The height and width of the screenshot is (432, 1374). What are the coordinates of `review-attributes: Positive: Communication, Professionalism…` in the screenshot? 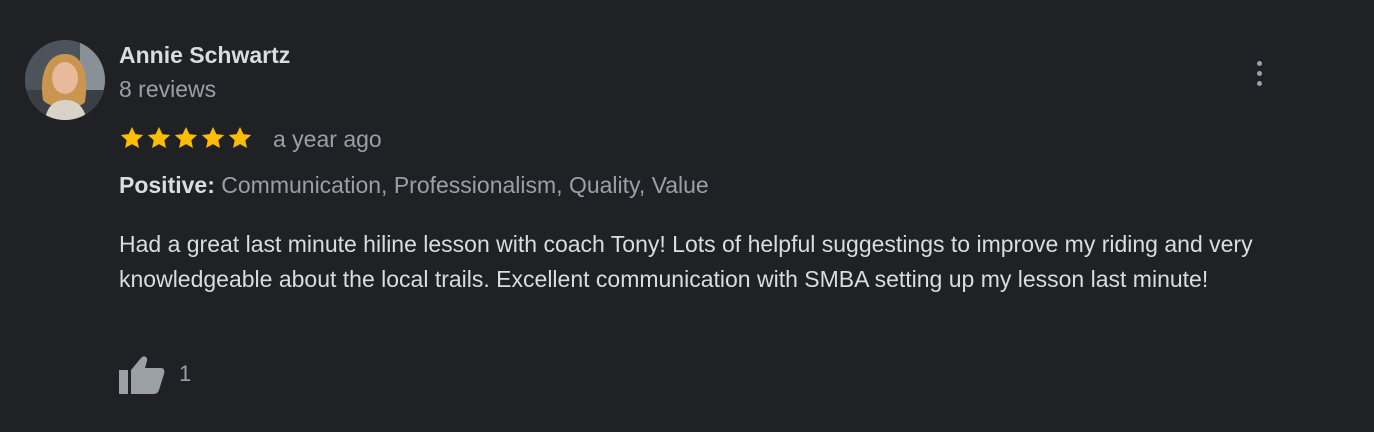 It's located at (414, 185).